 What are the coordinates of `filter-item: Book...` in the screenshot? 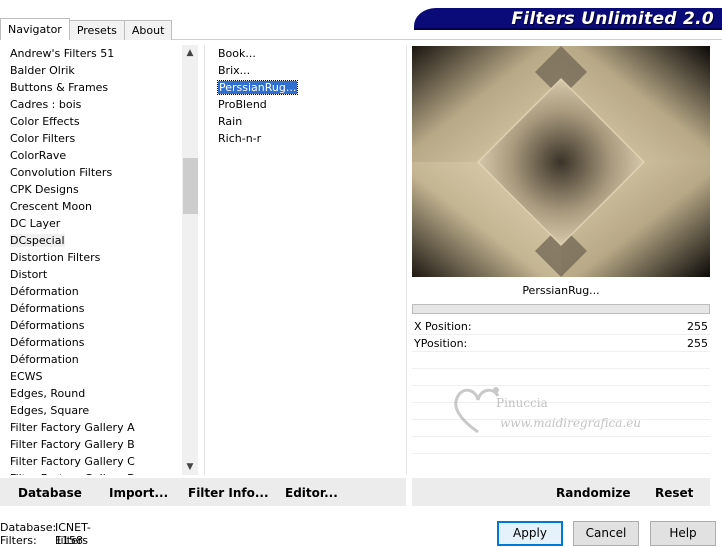 It's located at (305, 53).